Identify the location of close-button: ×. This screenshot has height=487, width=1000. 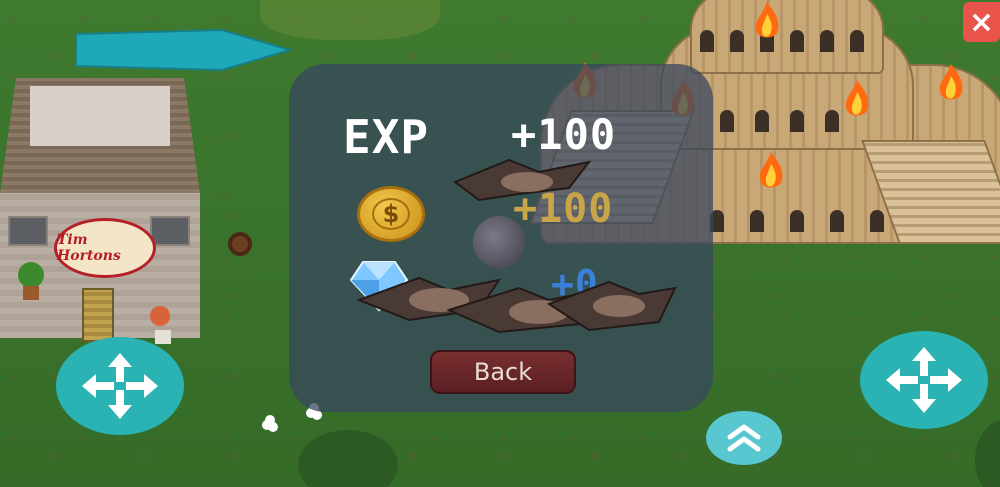
(981, 22).